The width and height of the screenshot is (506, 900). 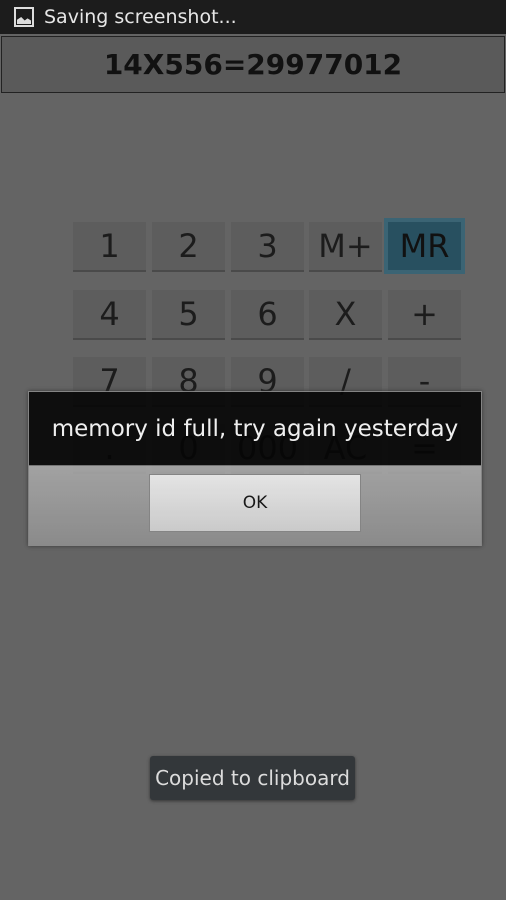 What do you see at coordinates (109, 246) in the screenshot?
I see `key-1: 1` at bounding box center [109, 246].